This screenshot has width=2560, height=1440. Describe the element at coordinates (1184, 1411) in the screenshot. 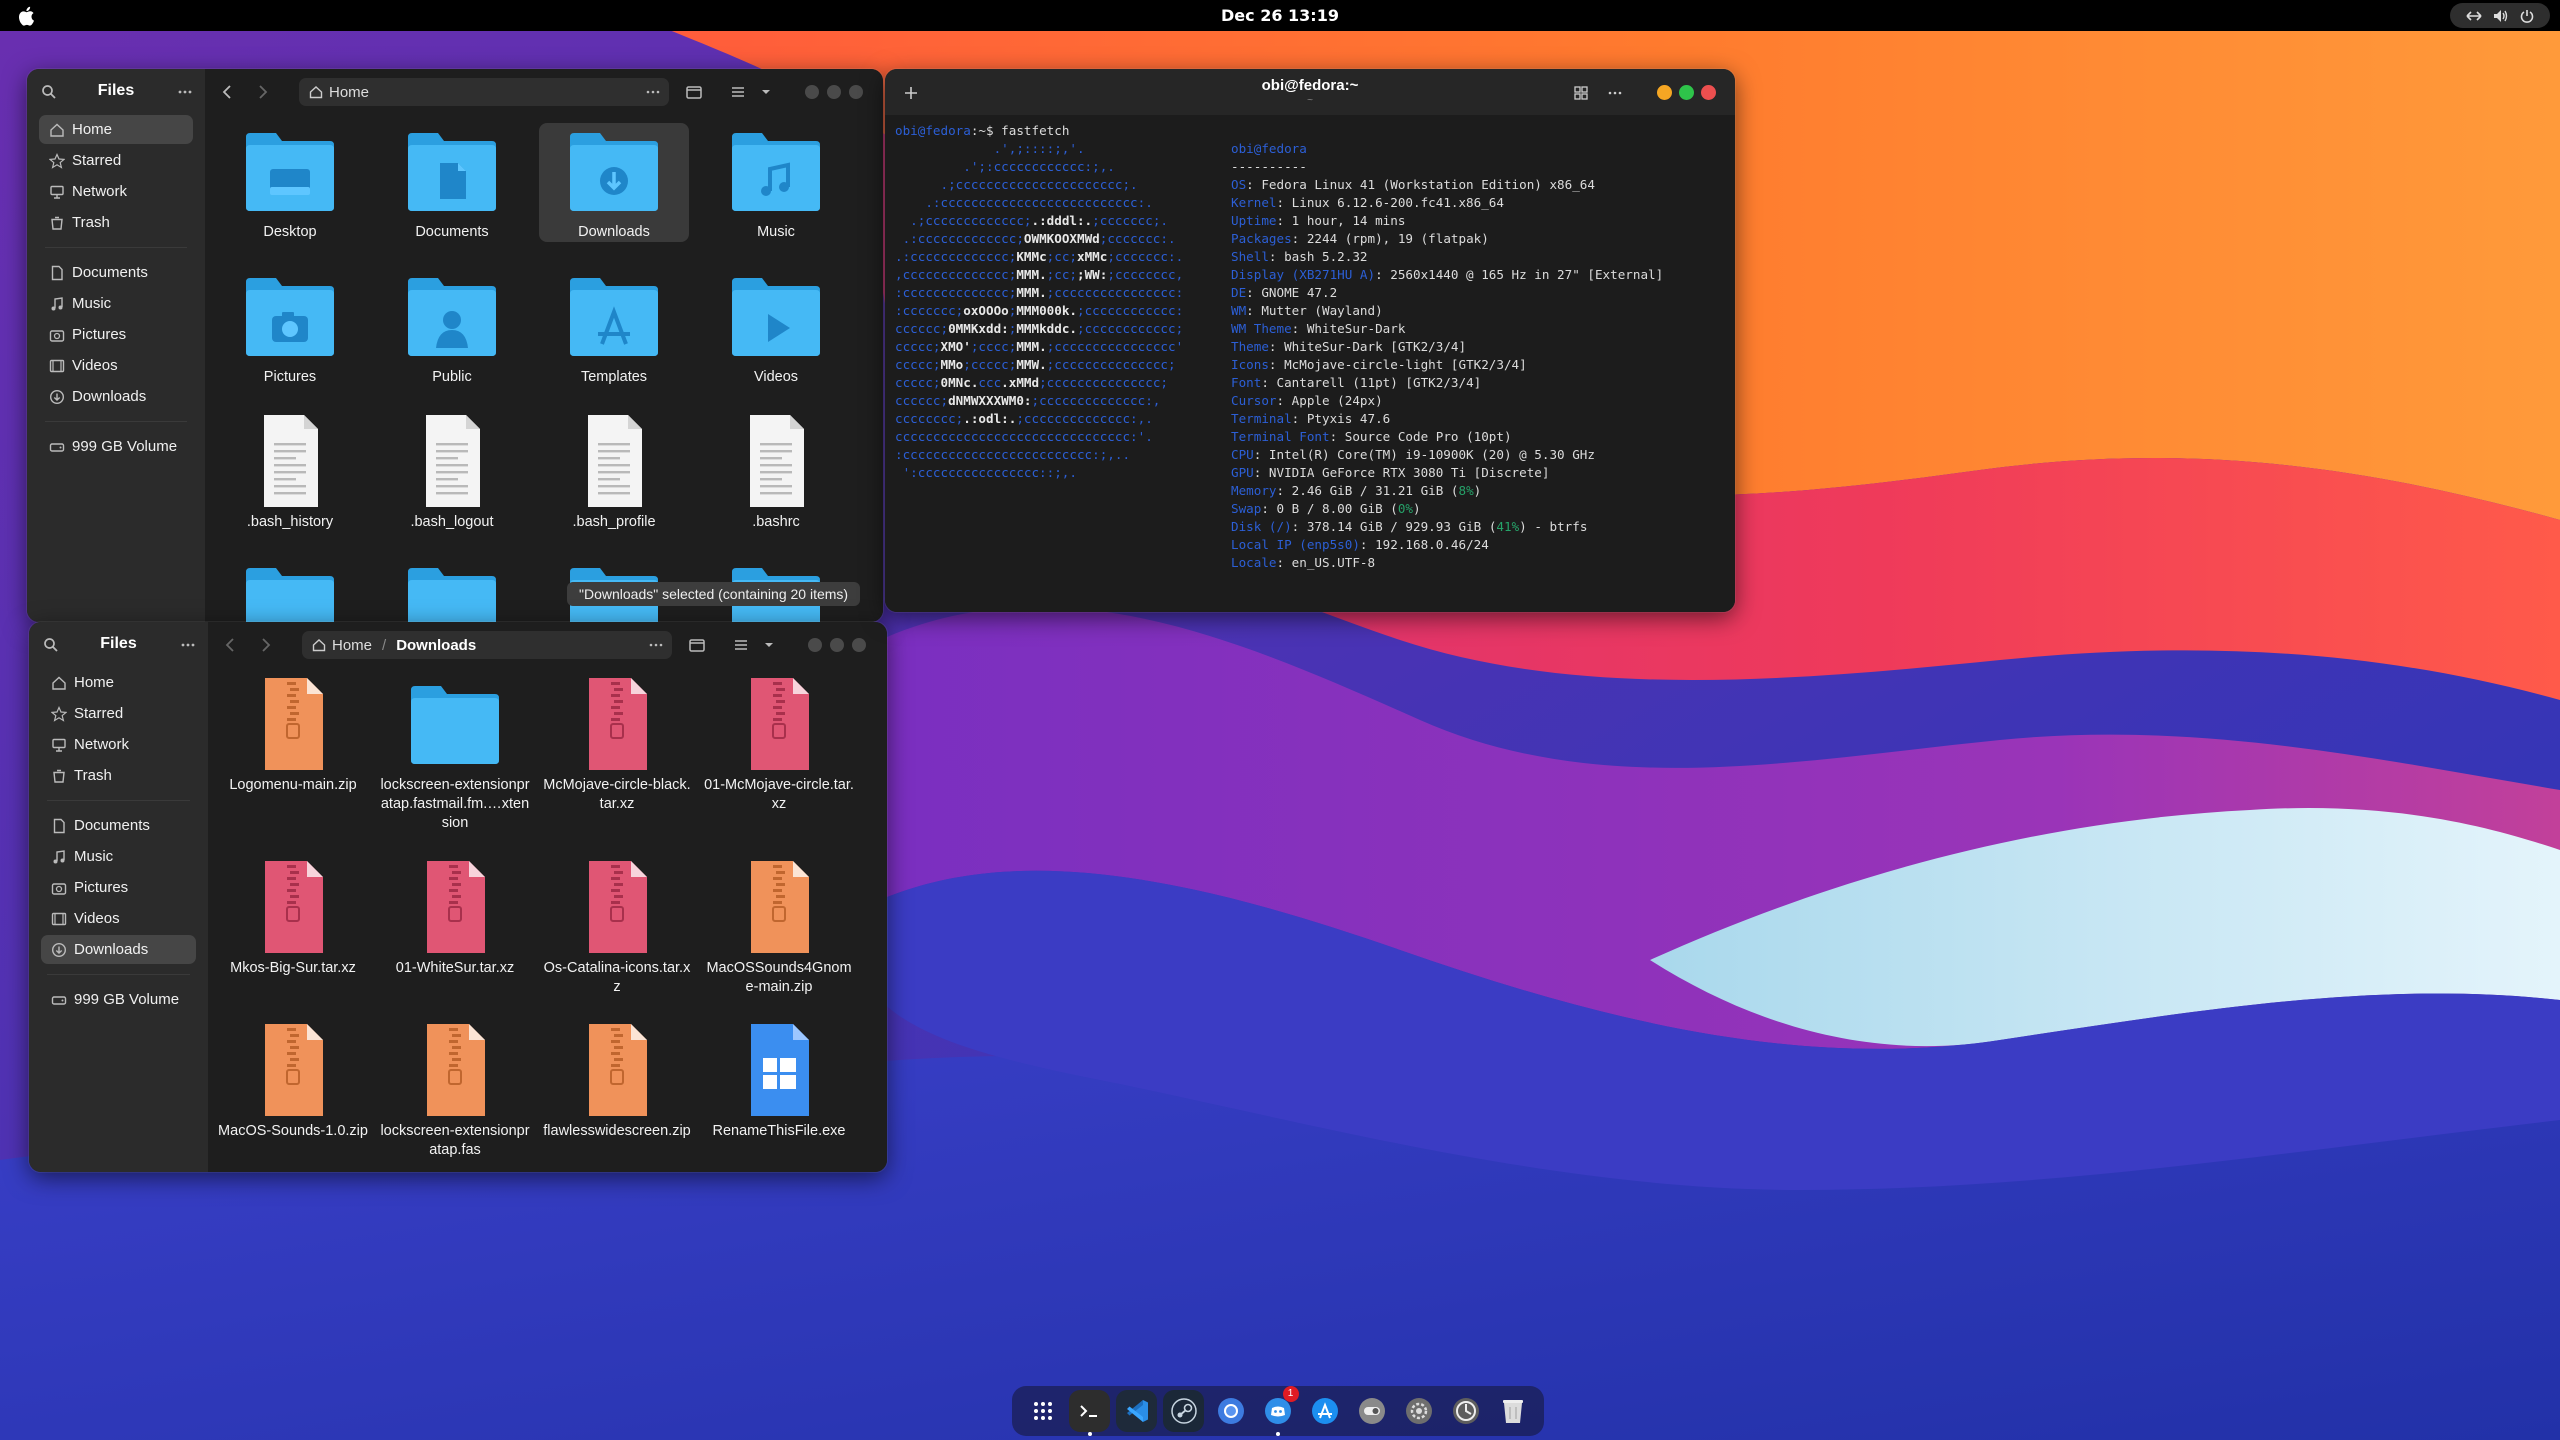

I see `steam-icon` at that location.